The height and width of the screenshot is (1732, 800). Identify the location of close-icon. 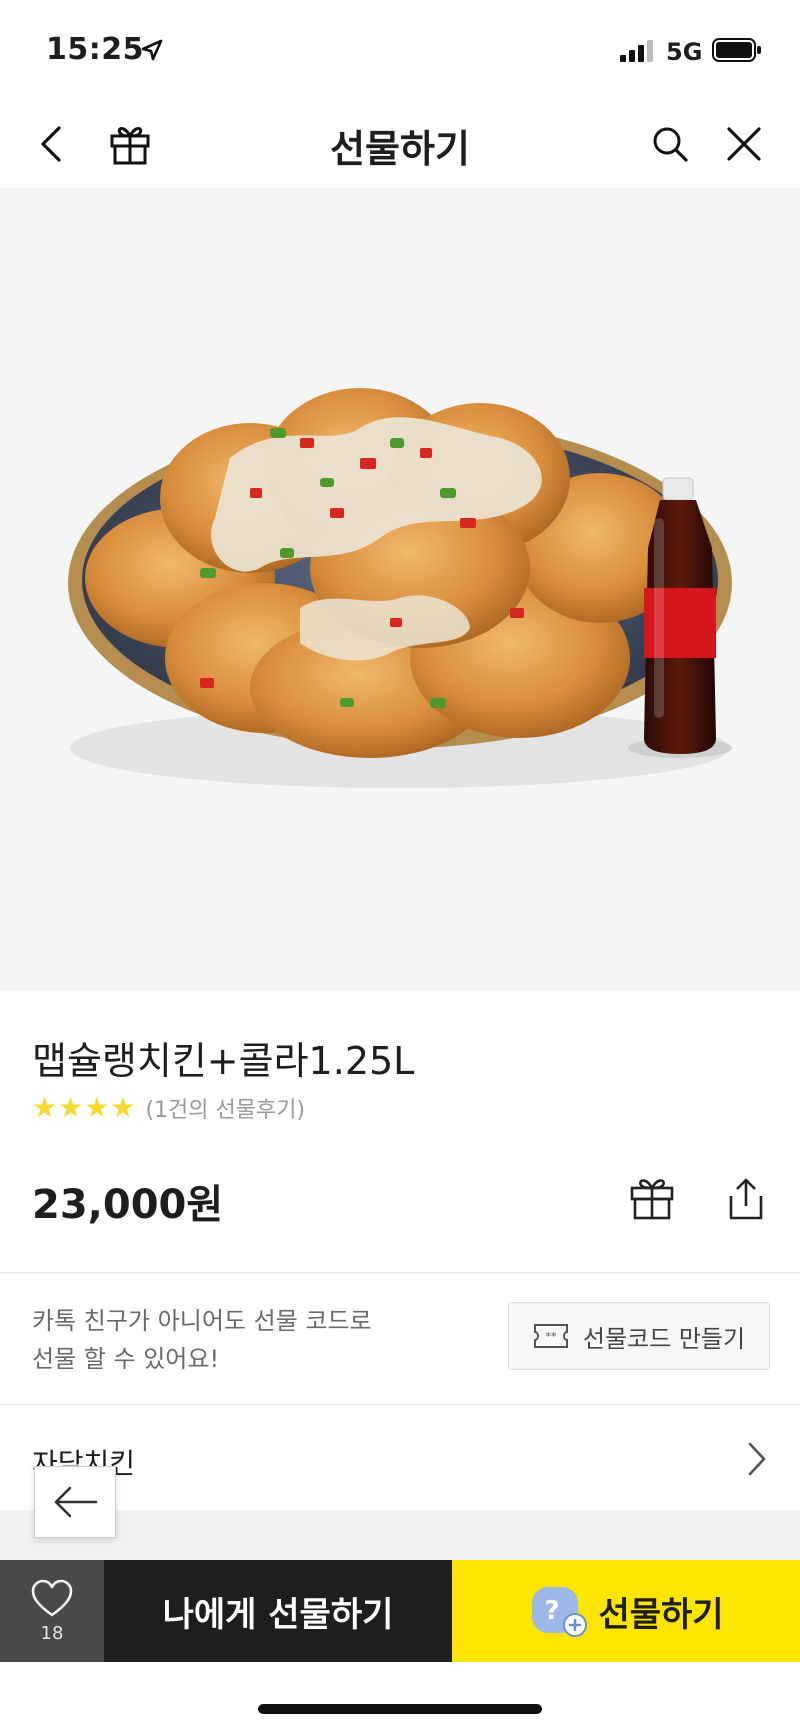
(744, 144).